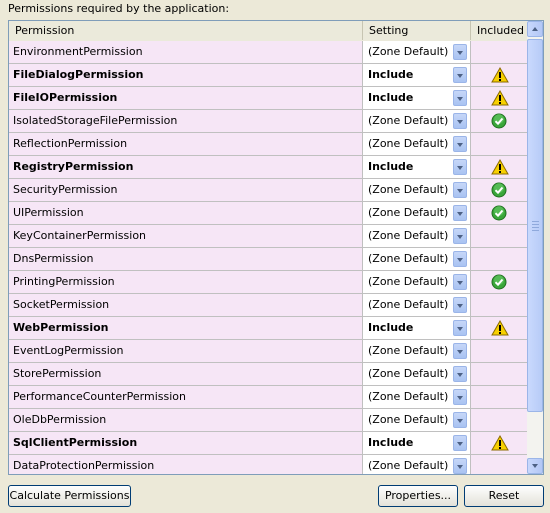  Describe the element at coordinates (535, 230) in the screenshot. I see `thumb-grip` at that location.